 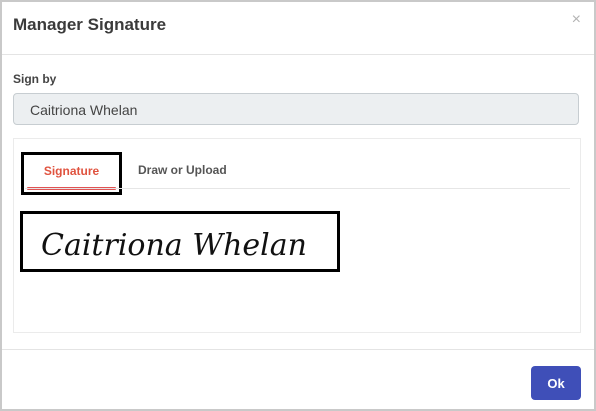 I want to click on sign-by-value: Caitriona Whelan, so click(x=84, y=110).